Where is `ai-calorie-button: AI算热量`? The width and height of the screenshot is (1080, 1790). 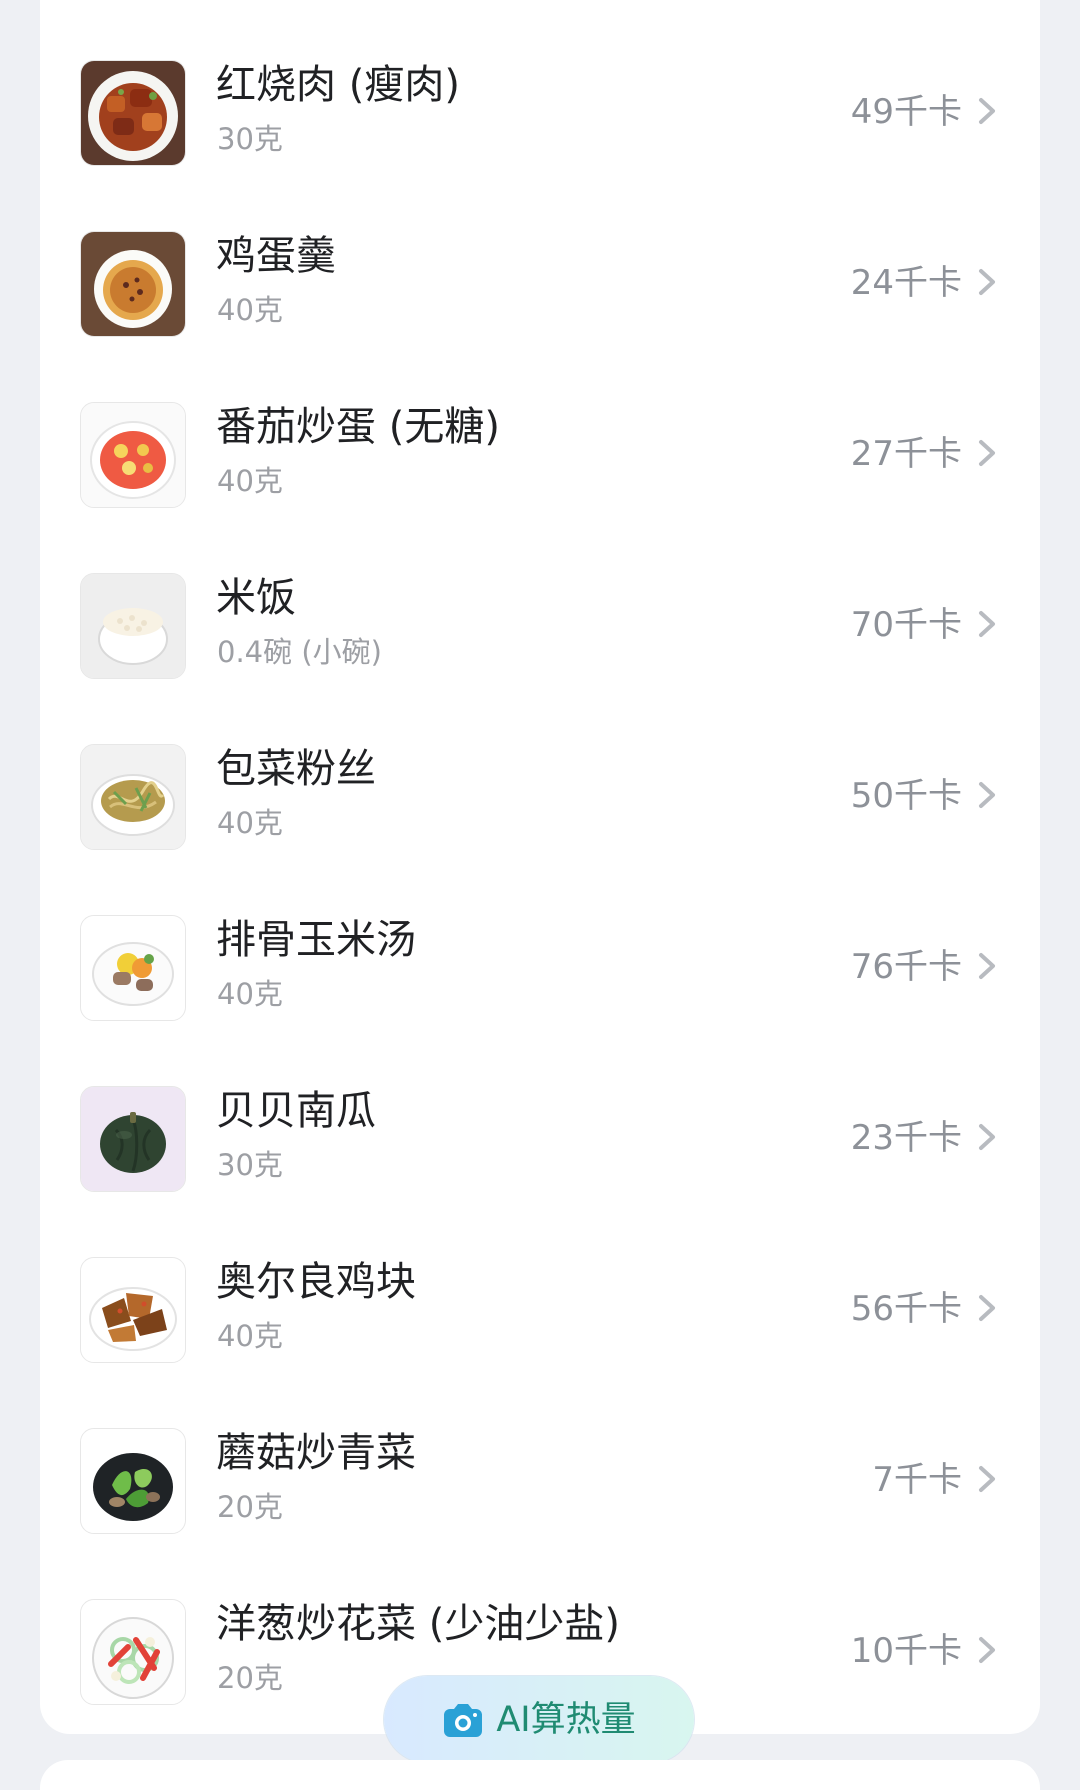 ai-calorie-button: AI算热量 is located at coordinates (539, 1719).